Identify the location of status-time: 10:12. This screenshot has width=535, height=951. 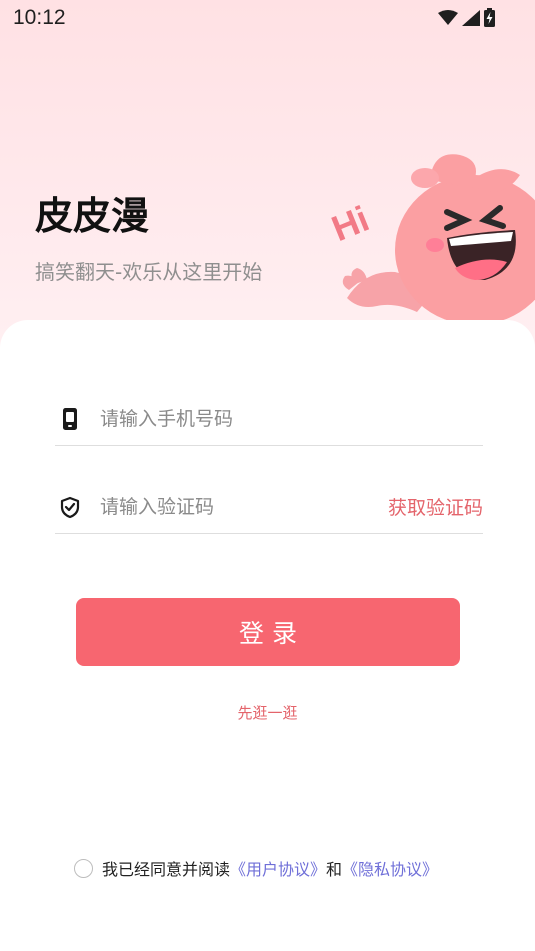
(39, 17).